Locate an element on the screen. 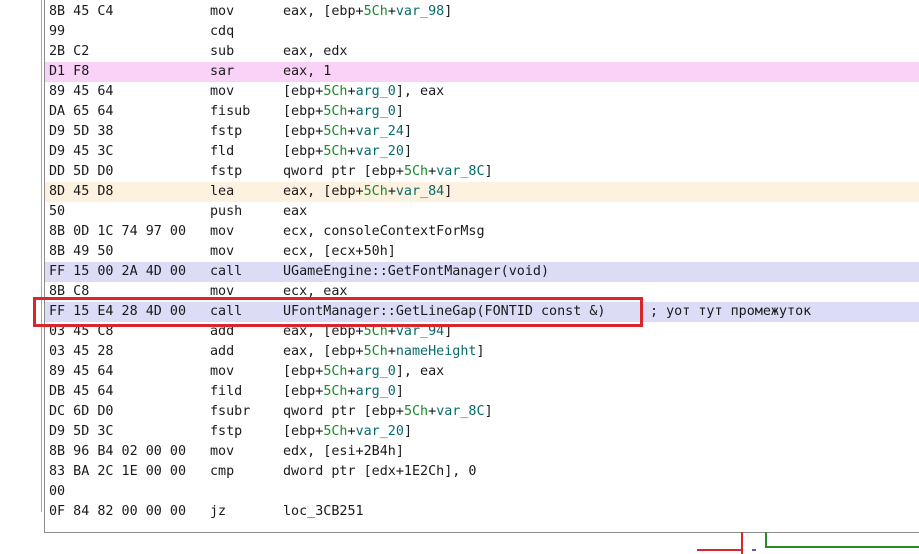  edge-red-horizontal is located at coordinates (720, 550).